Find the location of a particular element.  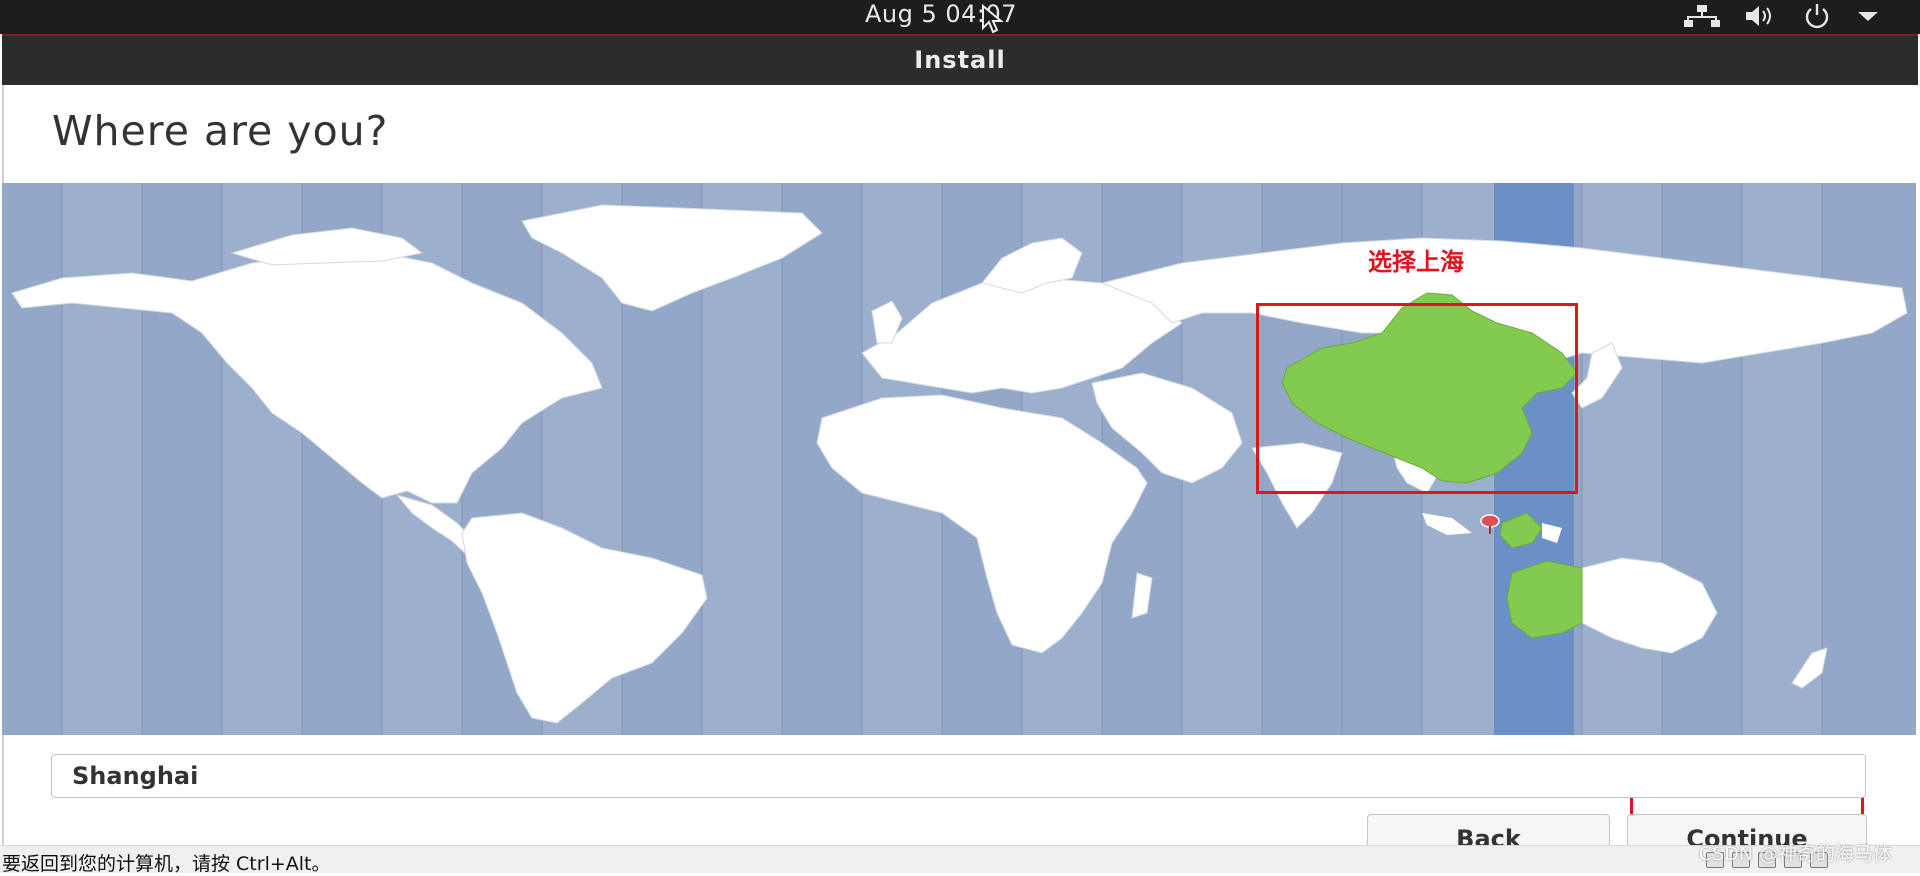

power-icon is located at coordinates (1817, 16).